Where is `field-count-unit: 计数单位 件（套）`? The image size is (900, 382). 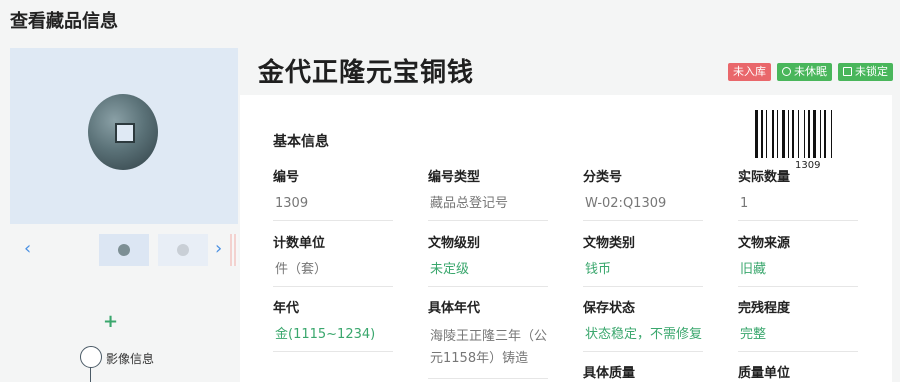
field-count-unit: 计数单位 件（套） is located at coordinates (333, 259).